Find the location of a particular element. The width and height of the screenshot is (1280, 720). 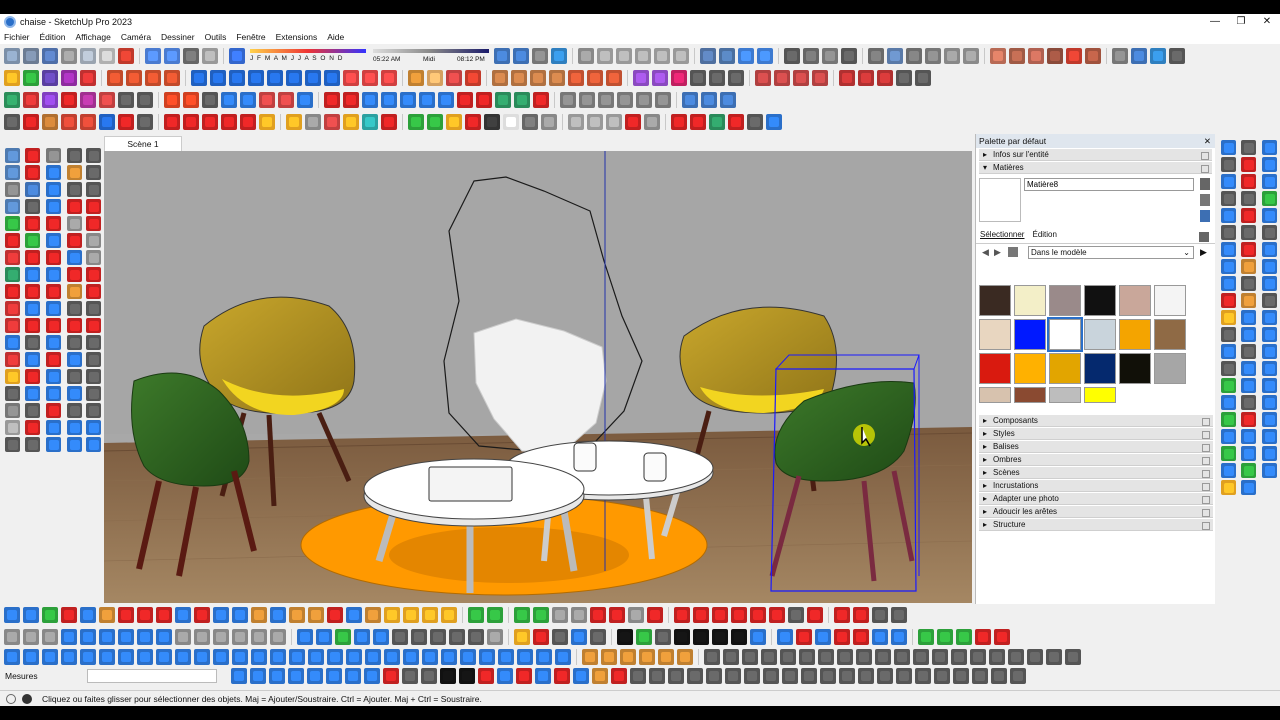

bottom-tool-188-icon is located at coordinates (942, 676).